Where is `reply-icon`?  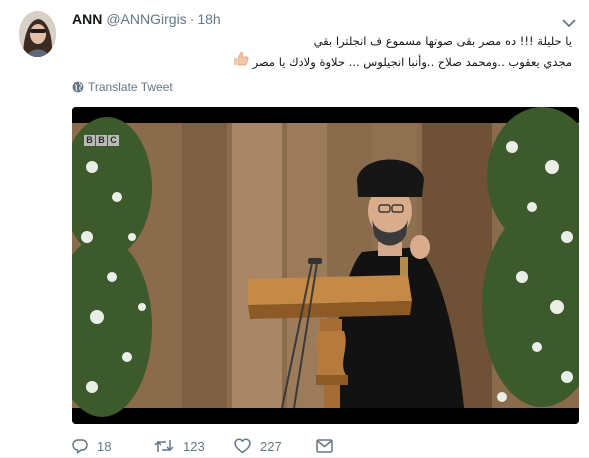
reply-icon is located at coordinates (80, 446).